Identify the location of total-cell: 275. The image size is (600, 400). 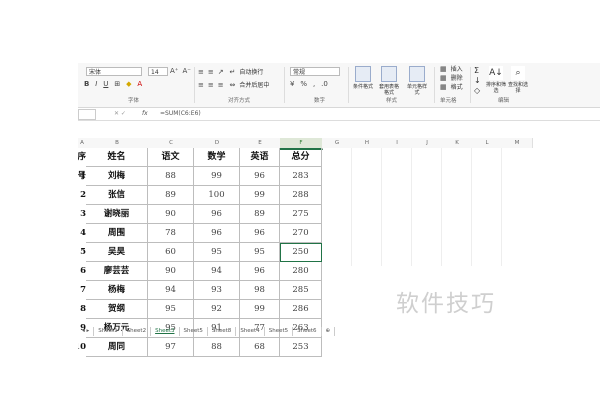
(301, 214).